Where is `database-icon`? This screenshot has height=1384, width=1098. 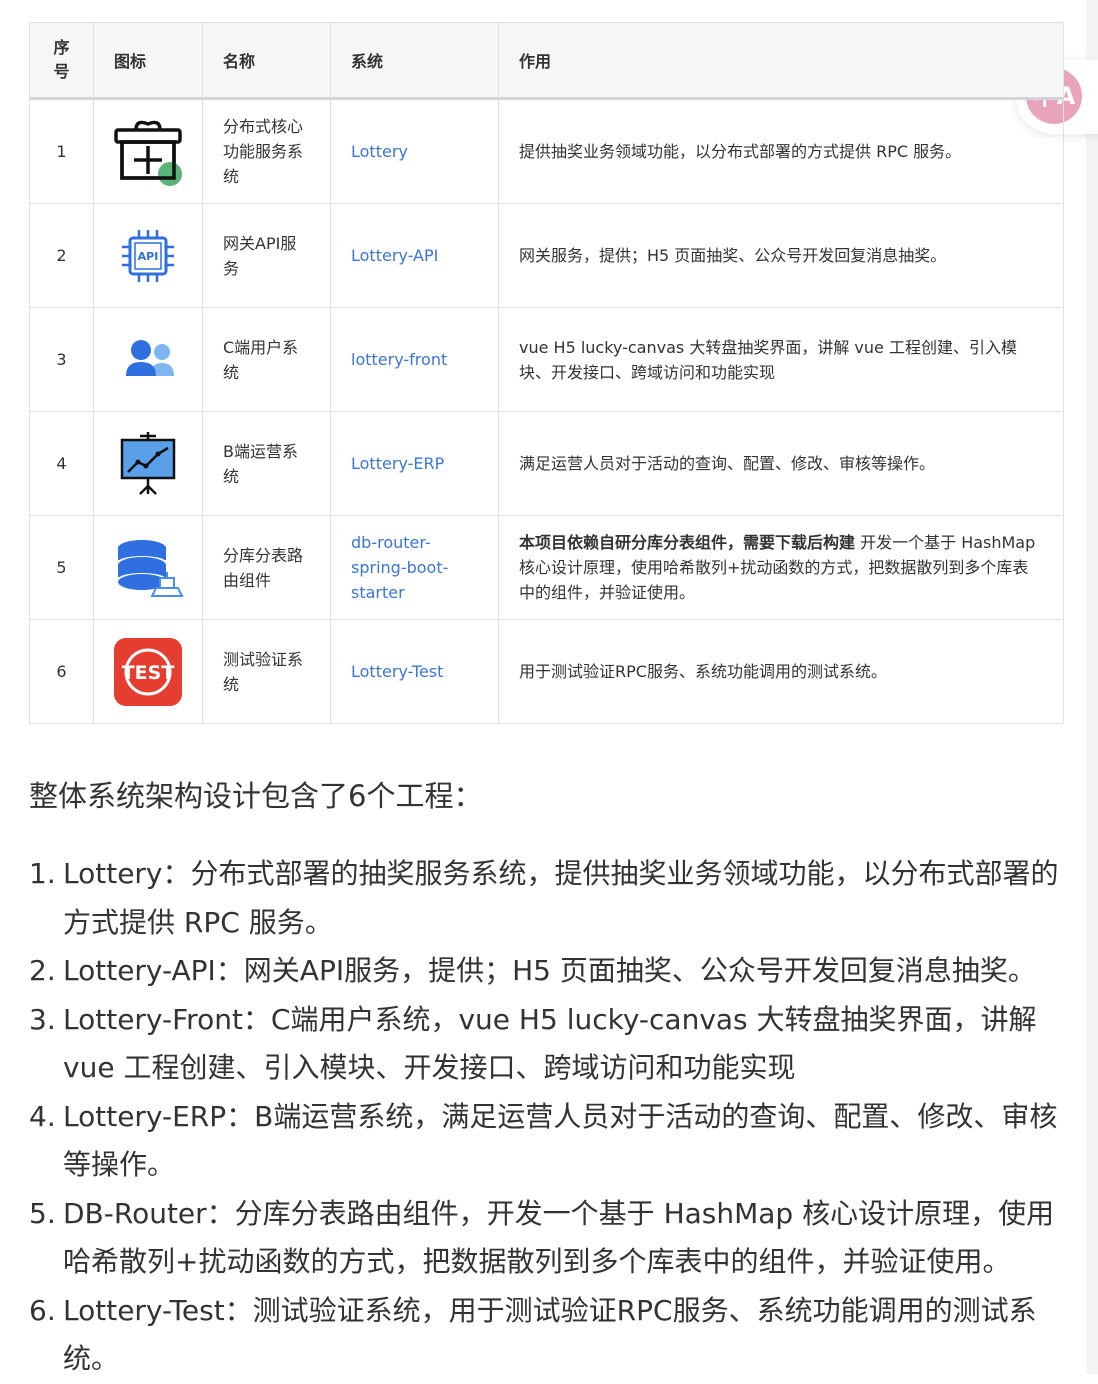 database-icon is located at coordinates (151, 568).